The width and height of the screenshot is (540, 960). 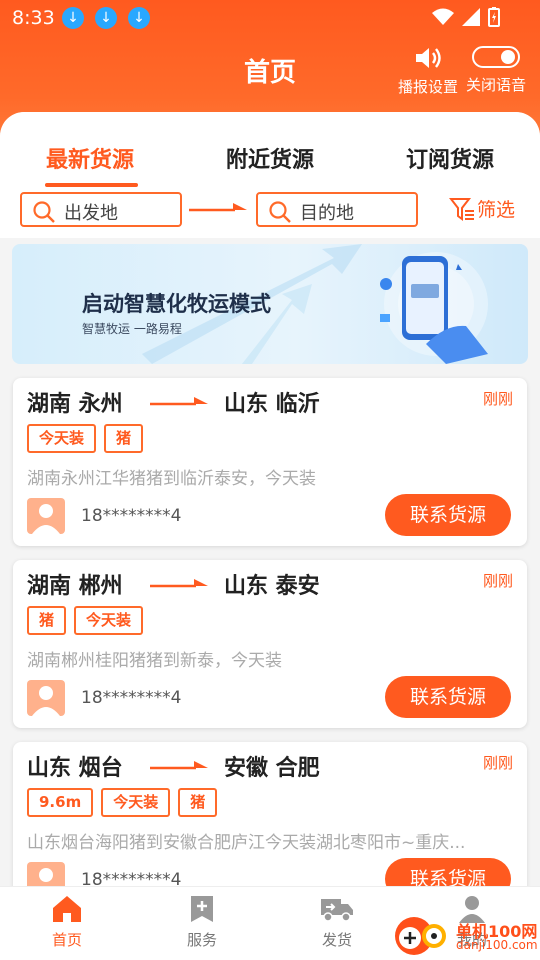 I want to click on banner-subtitle: 智慧牧运 一路易程, so click(x=132, y=329).